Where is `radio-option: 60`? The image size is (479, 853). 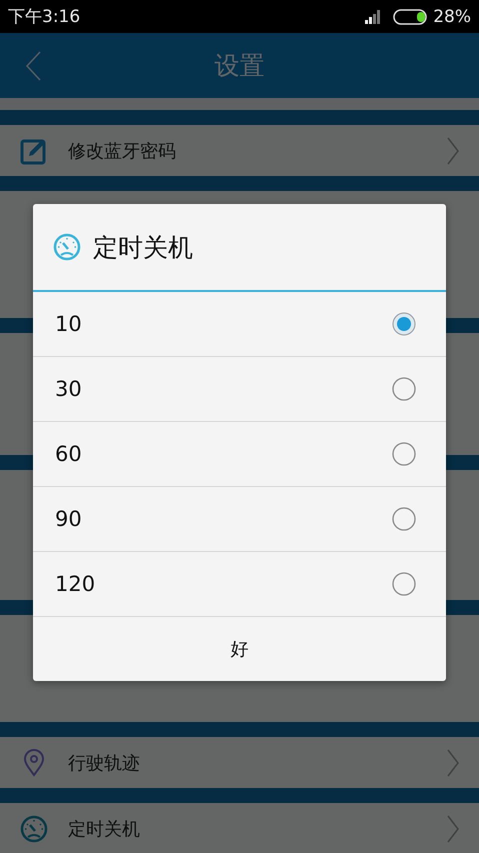
radio-option: 60 is located at coordinates (239, 454).